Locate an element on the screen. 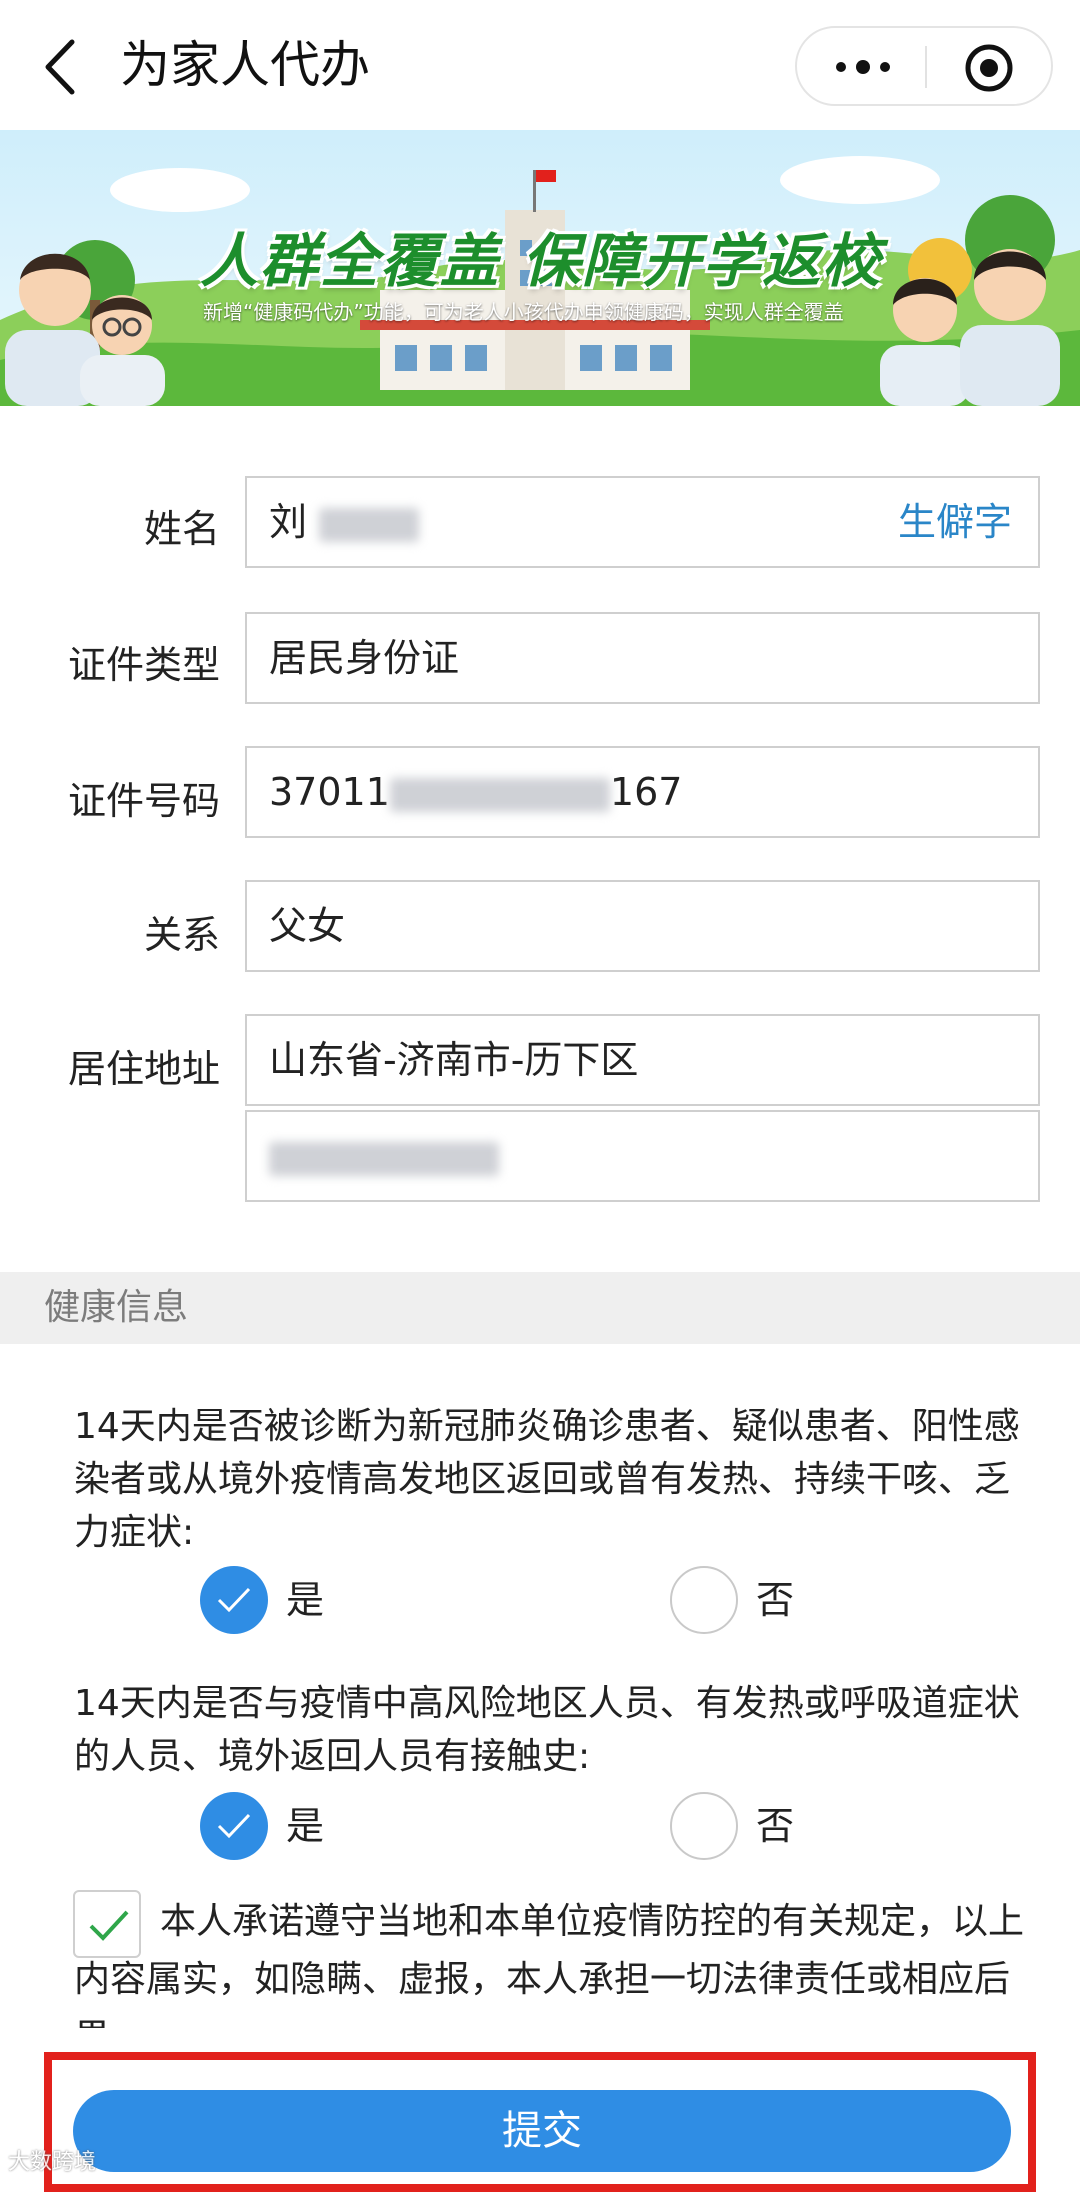 This screenshot has width=1080, height=2192. rare-char-link: 生僻字 is located at coordinates (955, 522).